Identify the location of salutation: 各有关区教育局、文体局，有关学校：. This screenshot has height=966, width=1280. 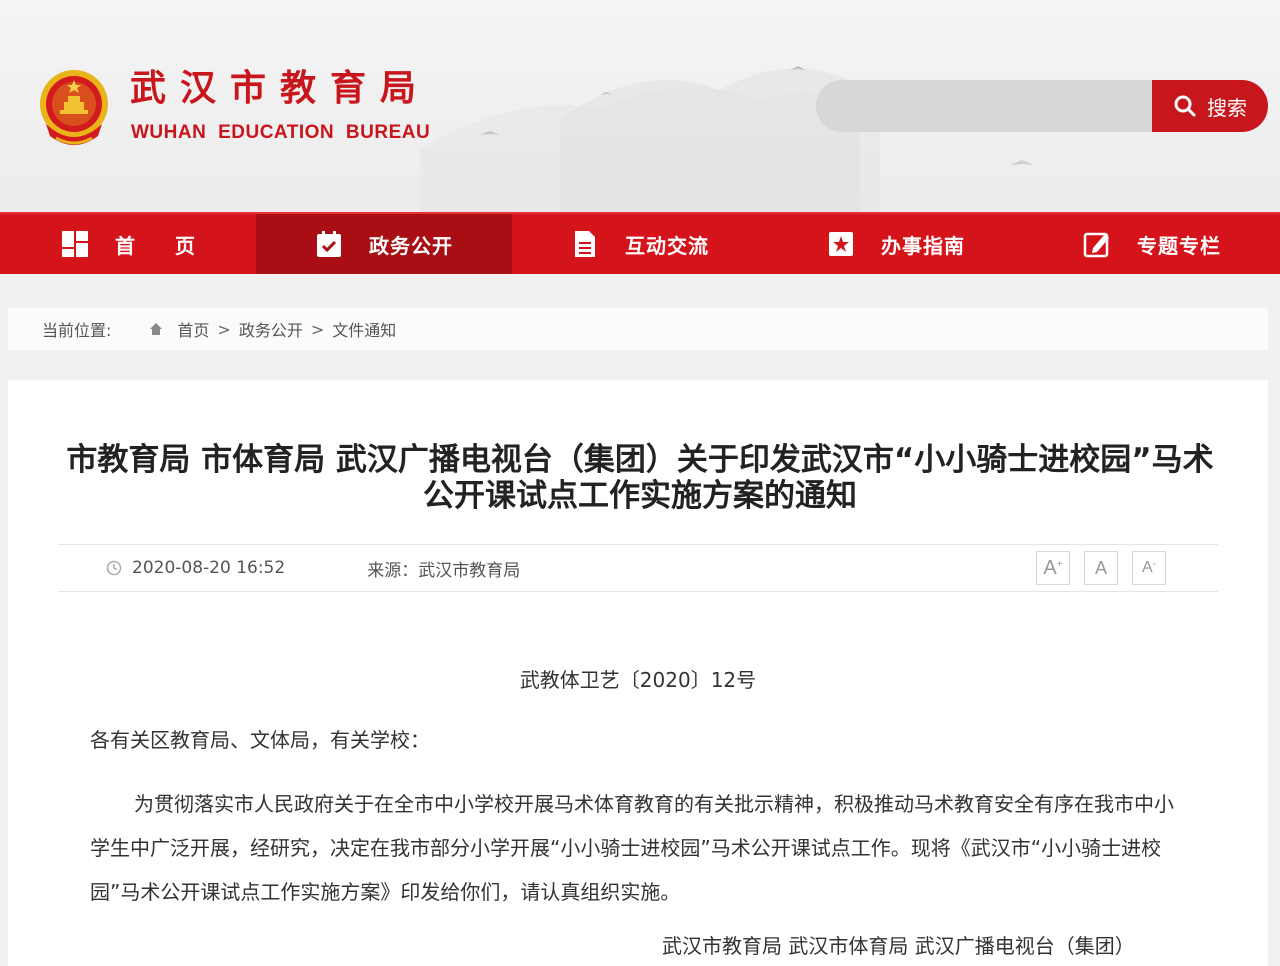
(260, 740).